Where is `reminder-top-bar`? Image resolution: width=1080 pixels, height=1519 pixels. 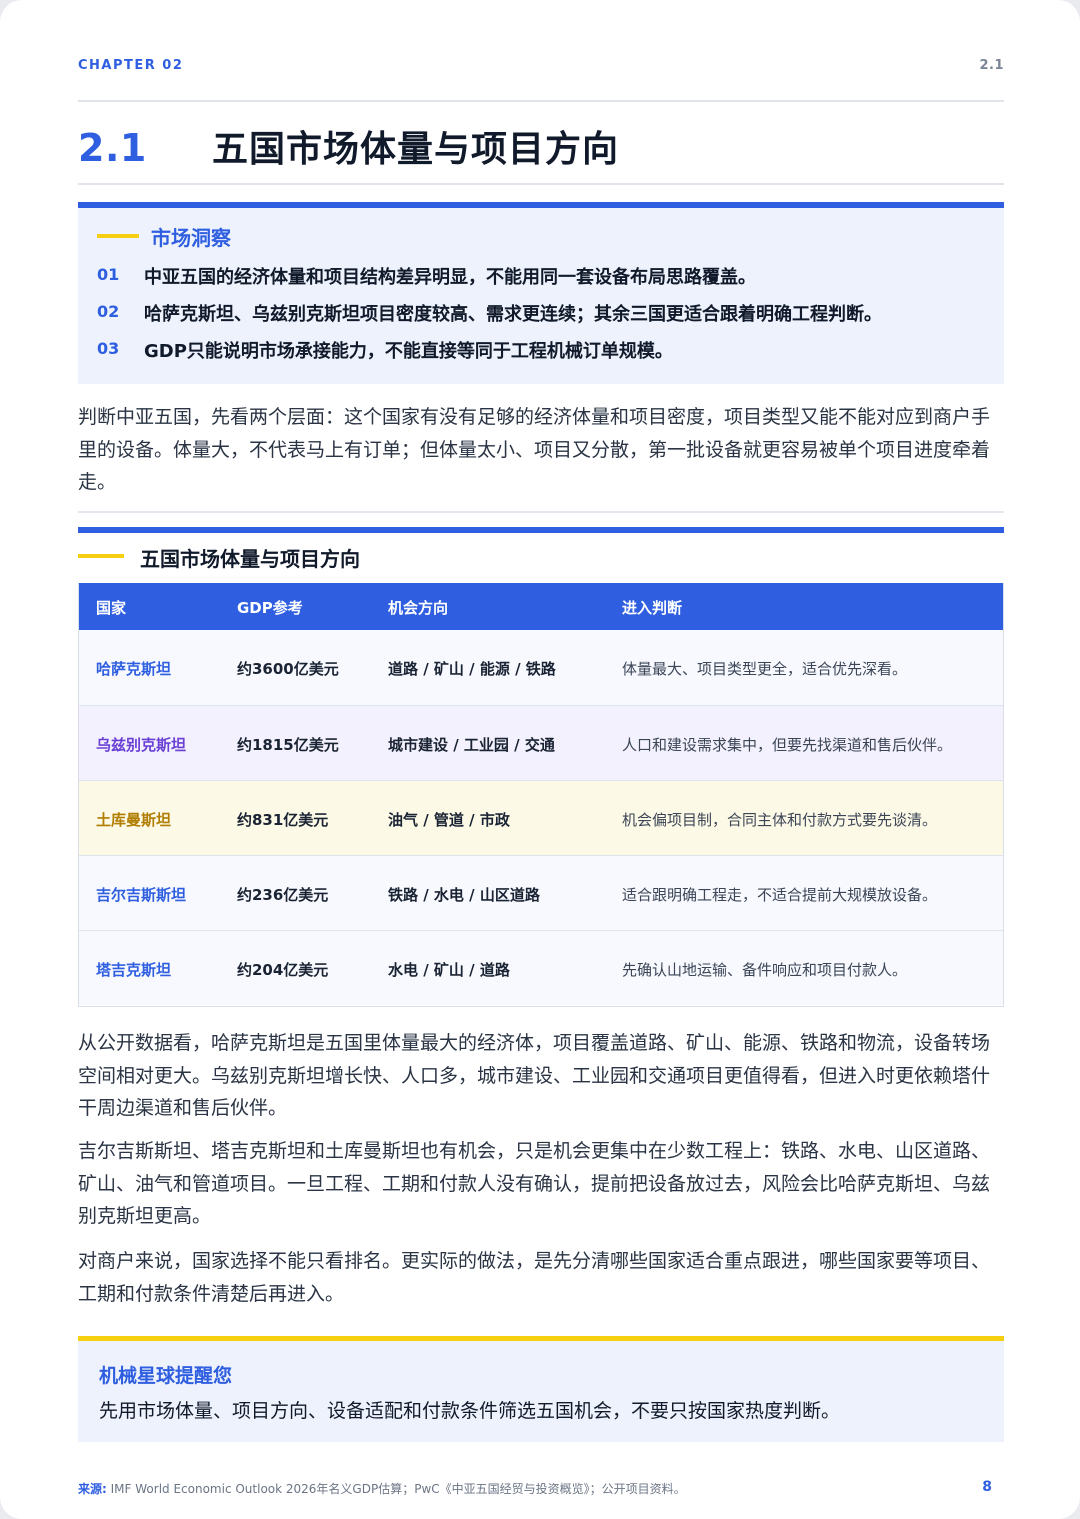
reminder-top-bar is located at coordinates (541, 1338).